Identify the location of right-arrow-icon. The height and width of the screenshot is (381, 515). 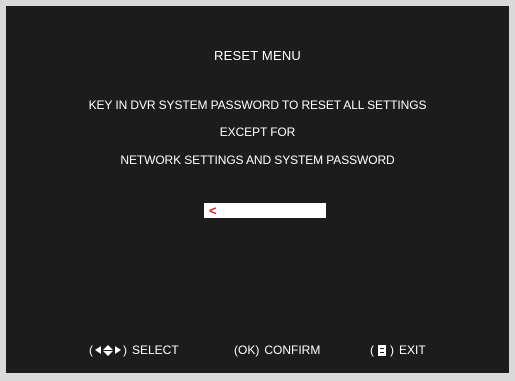
(118, 350).